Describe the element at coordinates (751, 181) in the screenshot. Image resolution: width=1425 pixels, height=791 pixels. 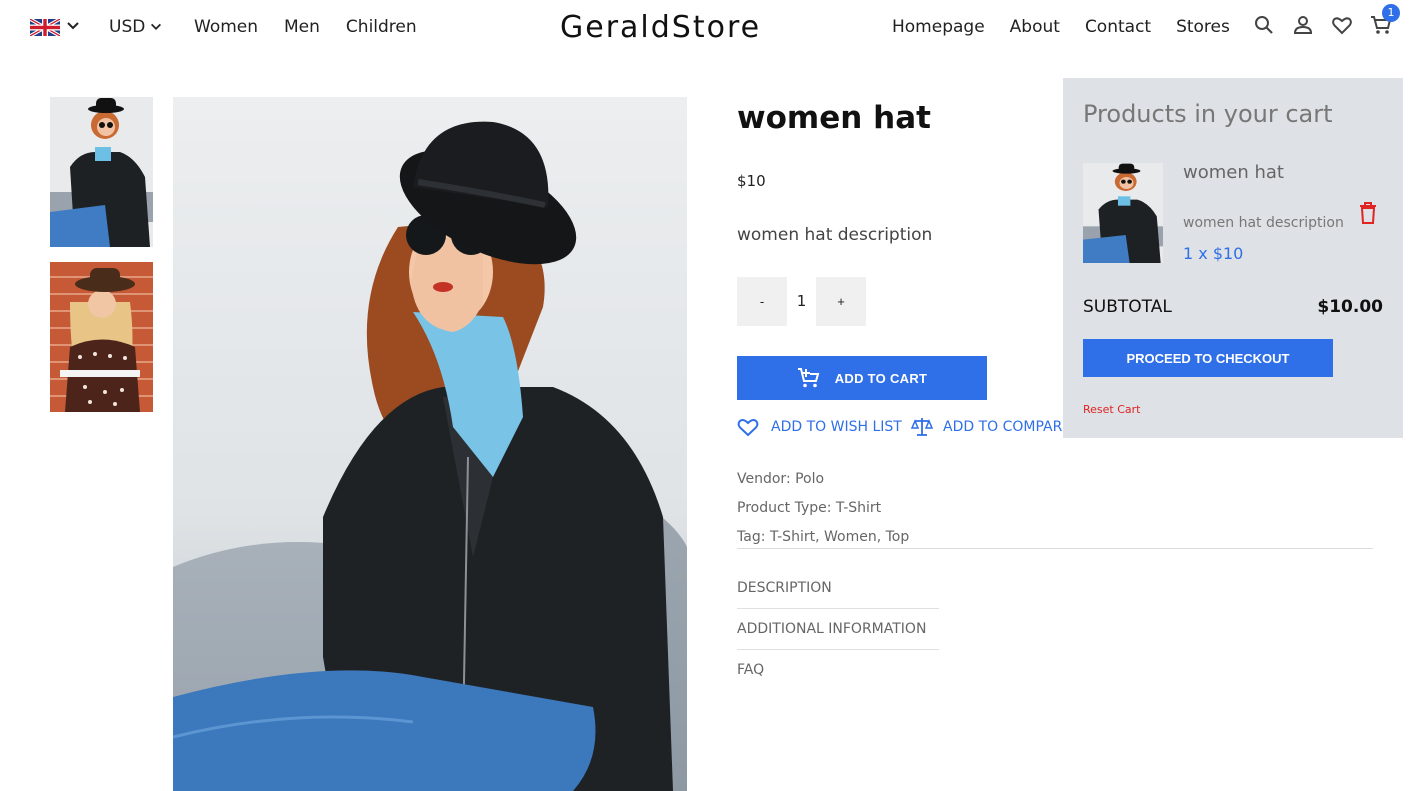
I see `product-price: $10` at that location.